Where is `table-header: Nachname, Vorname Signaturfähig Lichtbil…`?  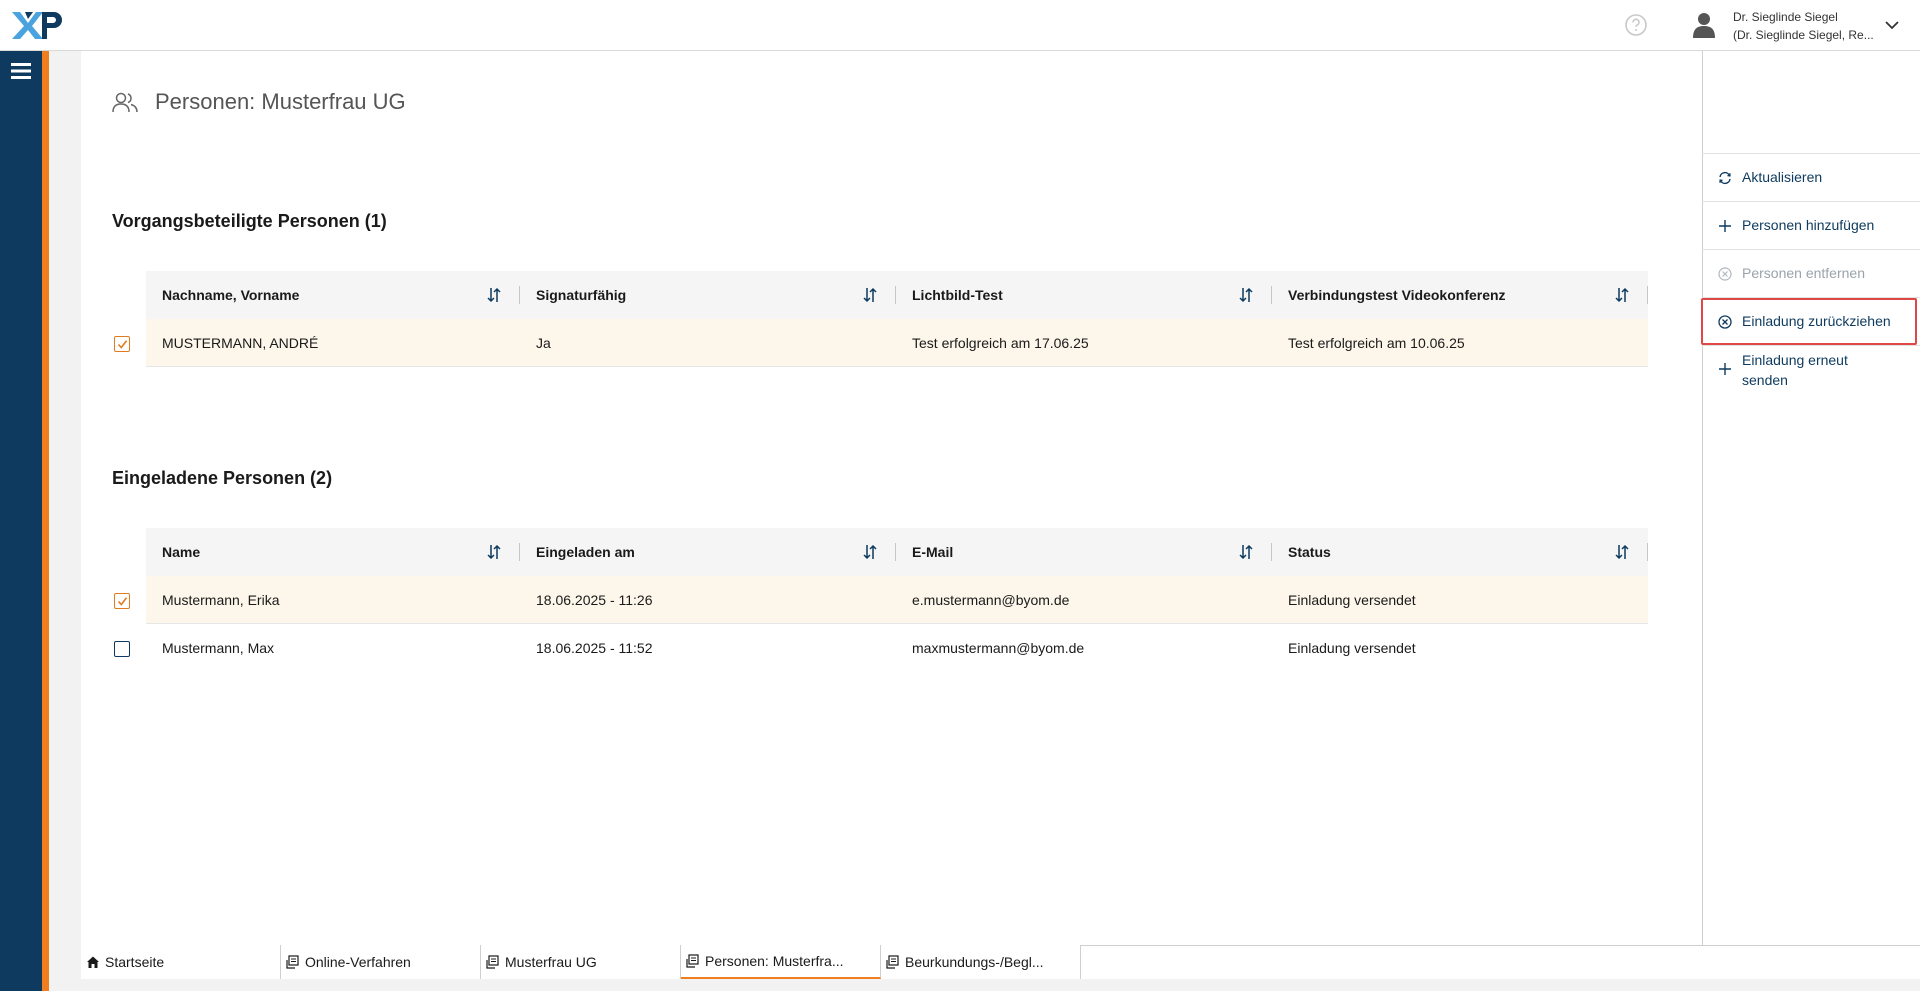
table-header: Nachname, Vorname Signaturfähig Lichtbil… is located at coordinates (897, 295).